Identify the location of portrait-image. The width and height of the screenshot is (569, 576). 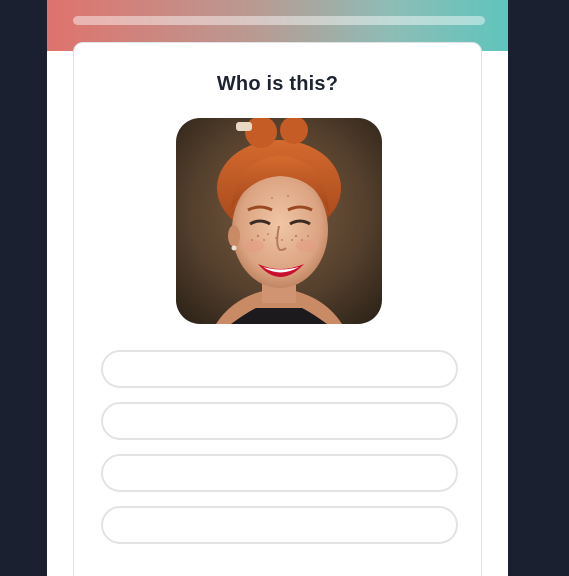
(279, 221).